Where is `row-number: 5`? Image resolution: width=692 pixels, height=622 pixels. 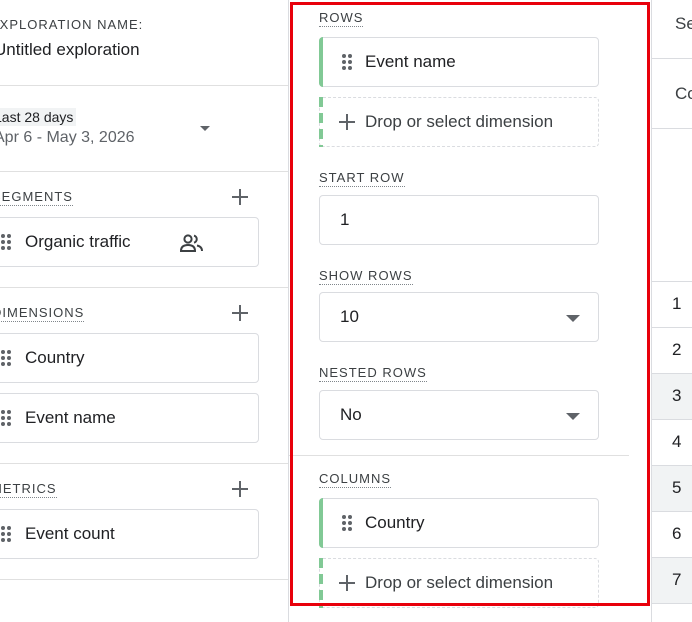 row-number: 5 is located at coordinates (677, 487).